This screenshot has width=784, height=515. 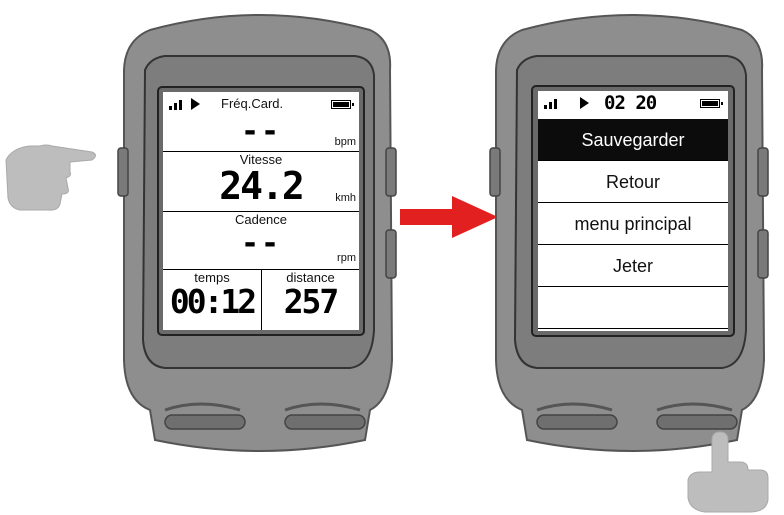 I want to click on time-value: 00:12, so click(x=213, y=301).